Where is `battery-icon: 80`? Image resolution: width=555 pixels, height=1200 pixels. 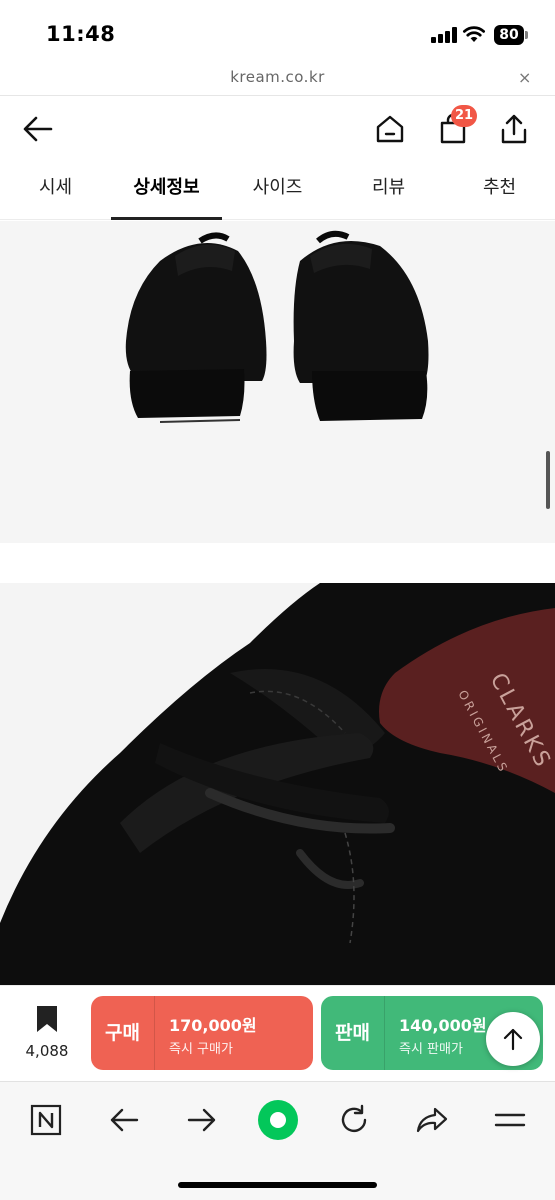 battery-icon: 80 is located at coordinates (511, 35).